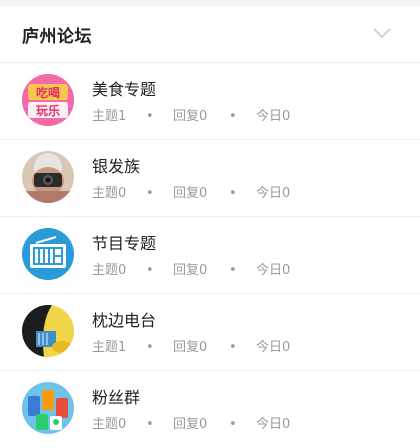 Image resolution: width=420 pixels, height=448 pixels. What do you see at coordinates (116, 166) in the screenshot?
I see `forum-name: 银发族` at bounding box center [116, 166].